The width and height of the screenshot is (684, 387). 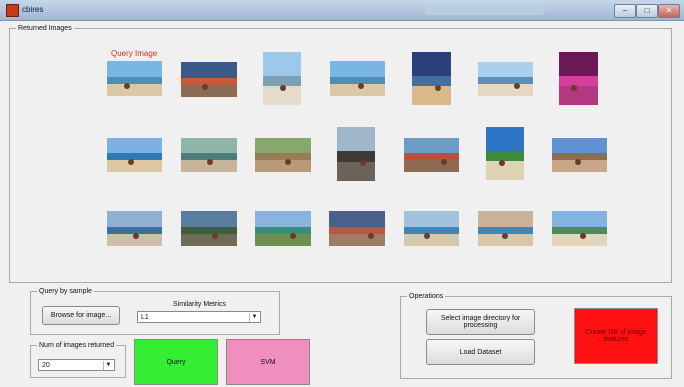 I want to click on maximize-icon: □, so click(x=647, y=11).